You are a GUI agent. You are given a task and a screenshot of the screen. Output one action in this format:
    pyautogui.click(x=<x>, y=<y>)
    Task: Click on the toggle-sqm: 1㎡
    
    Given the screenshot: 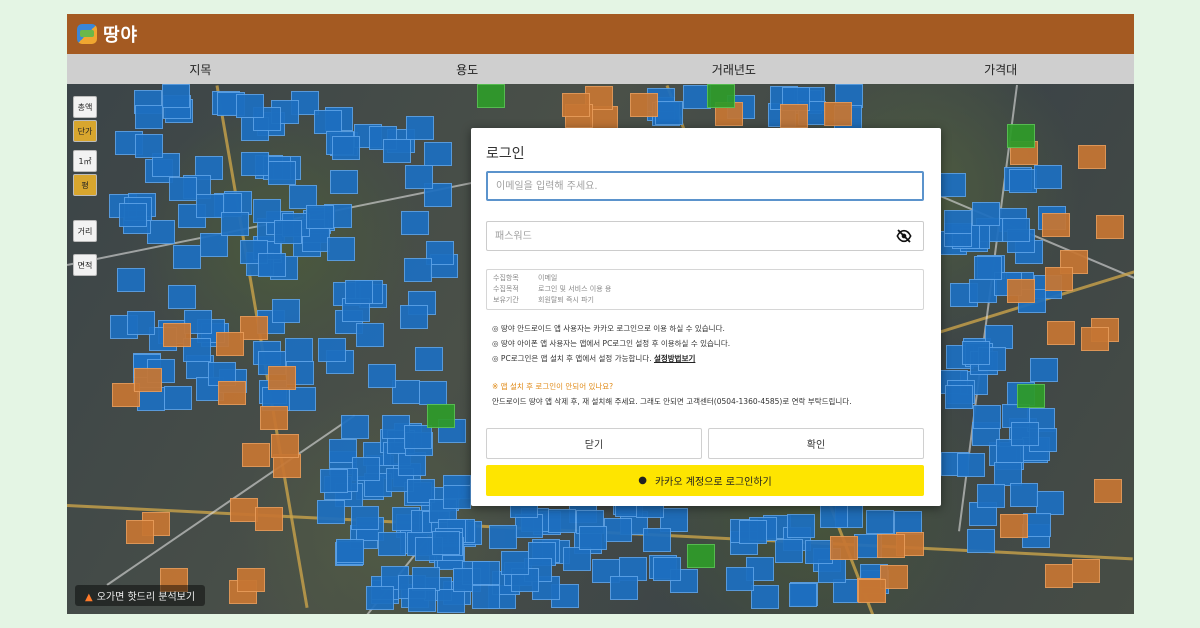 What is the action you would take?
    pyautogui.click(x=85, y=161)
    